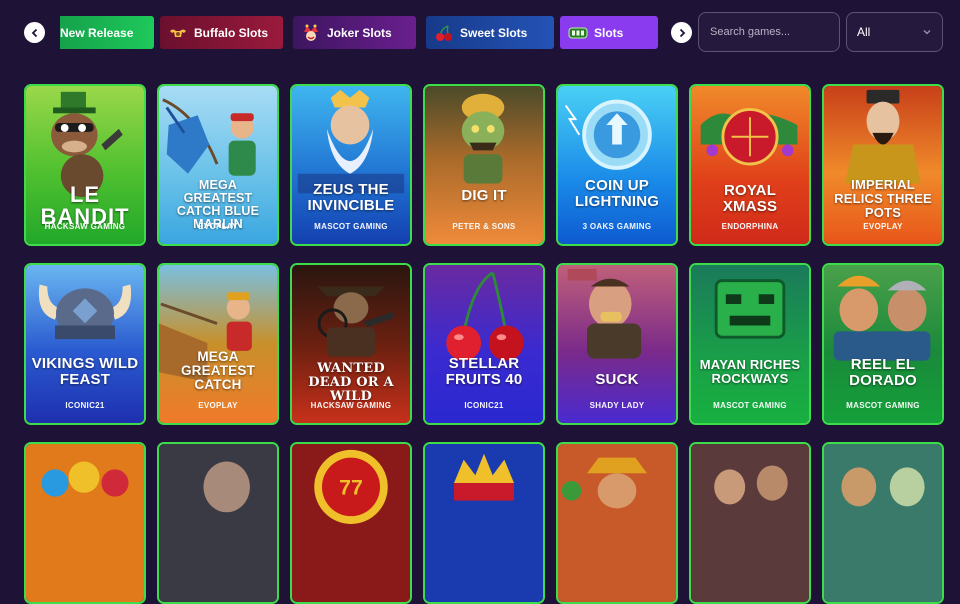 Image resolution: width=960 pixels, height=604 pixels. I want to click on game-card-mega-greatest-catch-blue-marlin: MEGA GREATEST CATCH BLUE MARLIN EVOPLAY, so click(218, 165).